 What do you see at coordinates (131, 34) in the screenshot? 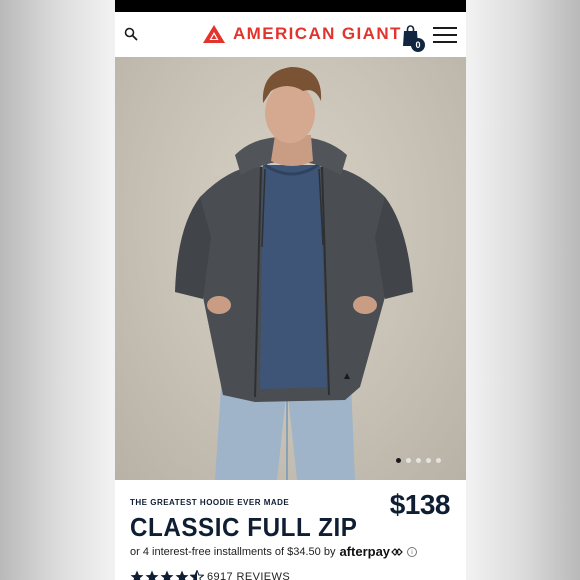
I see `search-icon` at bounding box center [131, 34].